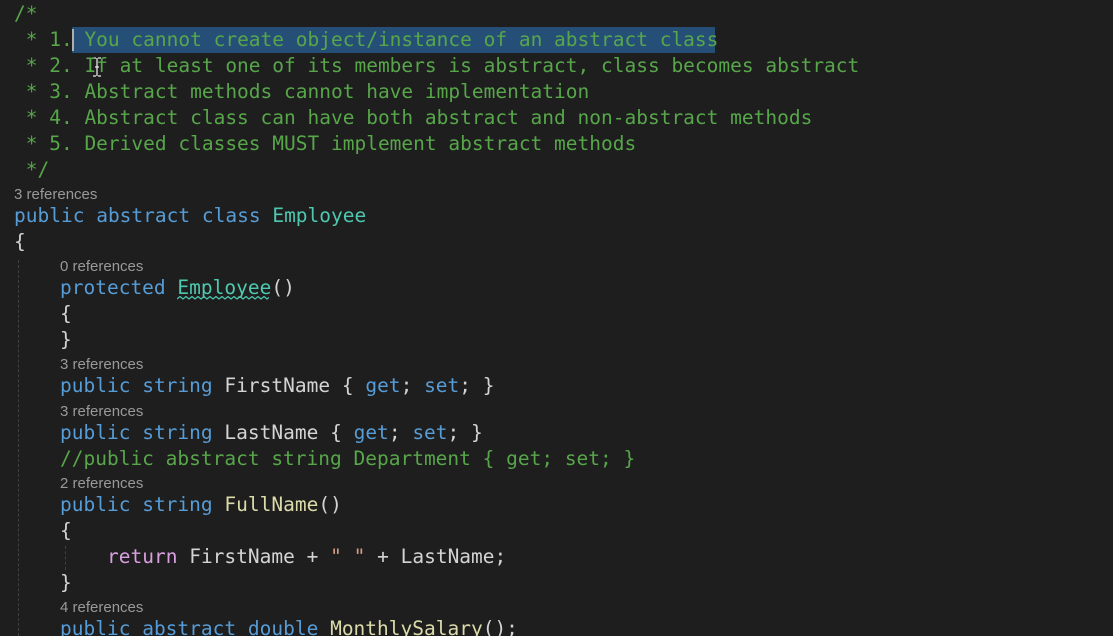 Image resolution: width=1113 pixels, height=636 pixels. Describe the element at coordinates (348, 556) in the screenshot. I see `string-literal: " "` at that location.